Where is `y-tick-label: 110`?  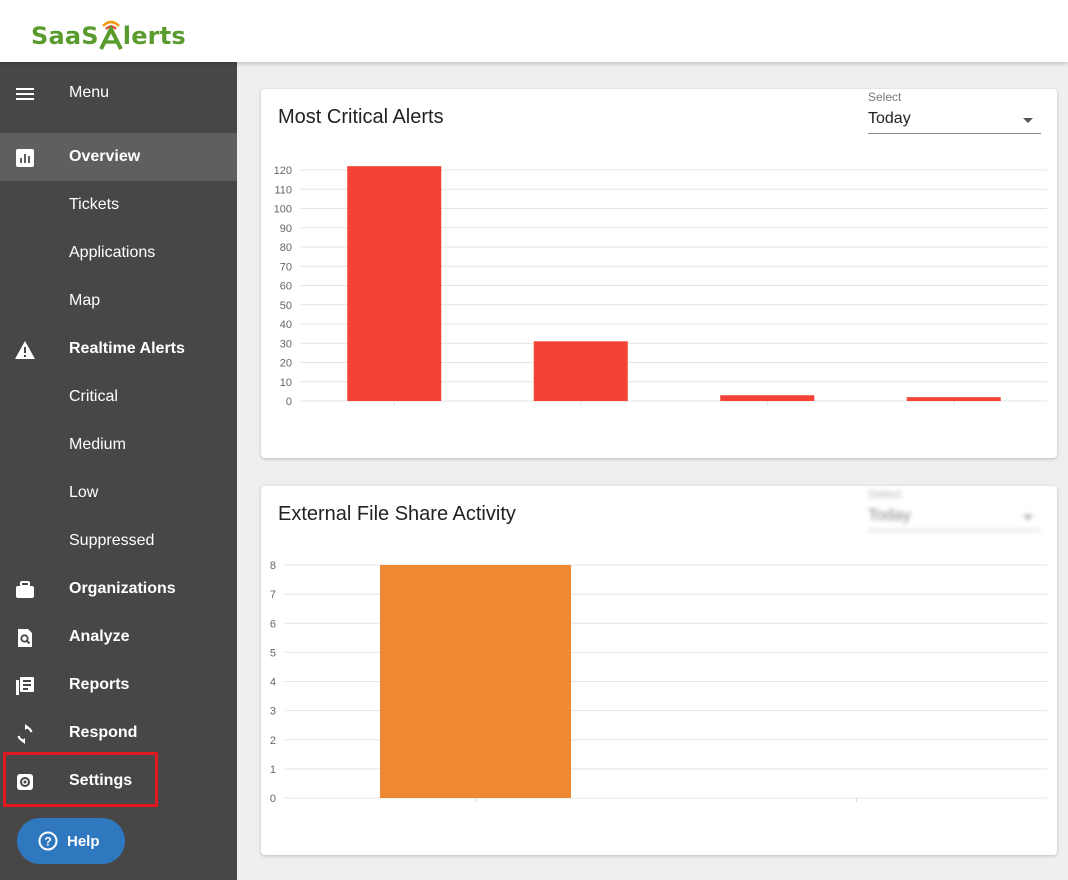 y-tick-label: 110 is located at coordinates (283, 190).